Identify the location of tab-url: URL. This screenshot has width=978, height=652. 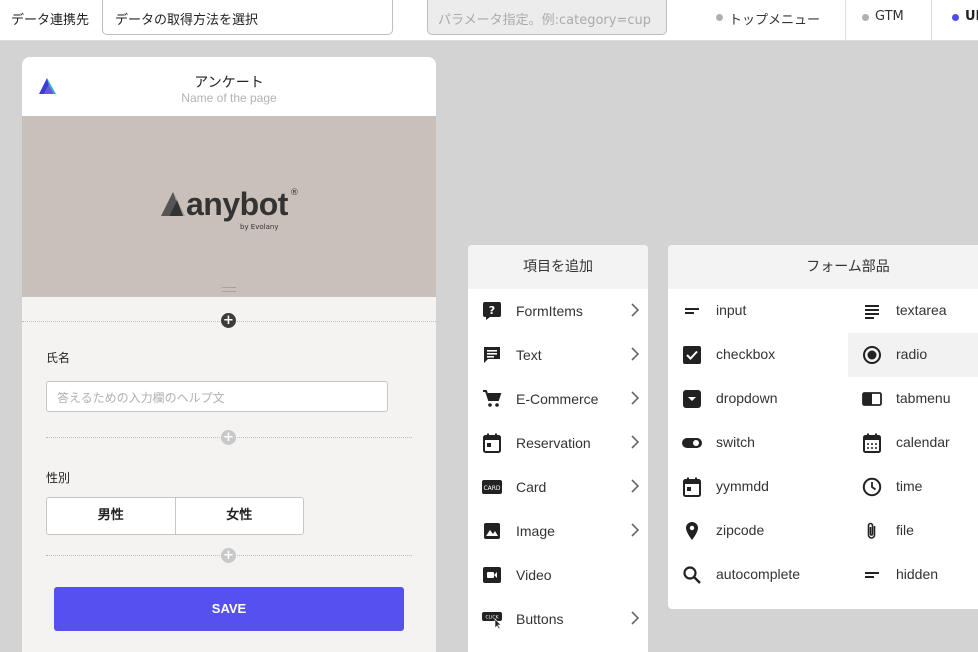
(965, 20).